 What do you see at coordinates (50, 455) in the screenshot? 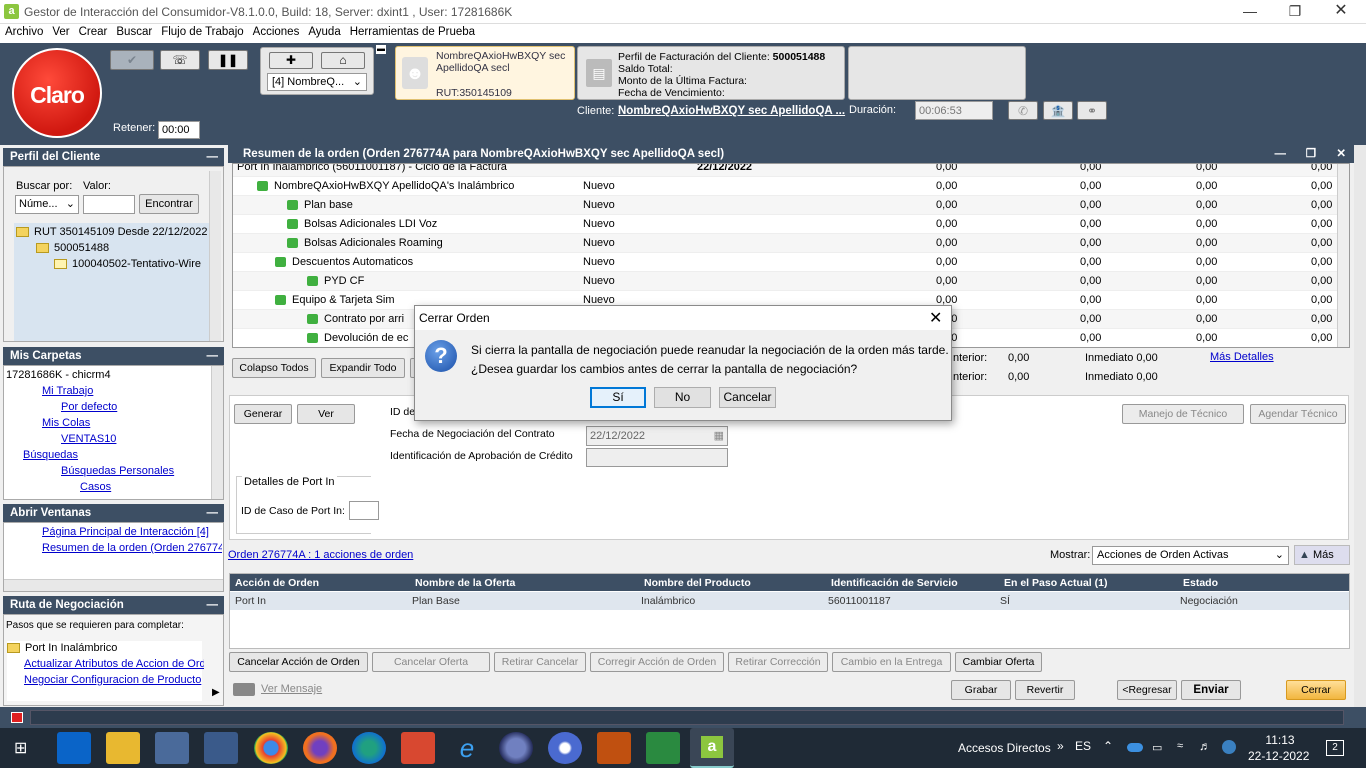
I see `folder-busquedas: Búsquedas` at bounding box center [50, 455].